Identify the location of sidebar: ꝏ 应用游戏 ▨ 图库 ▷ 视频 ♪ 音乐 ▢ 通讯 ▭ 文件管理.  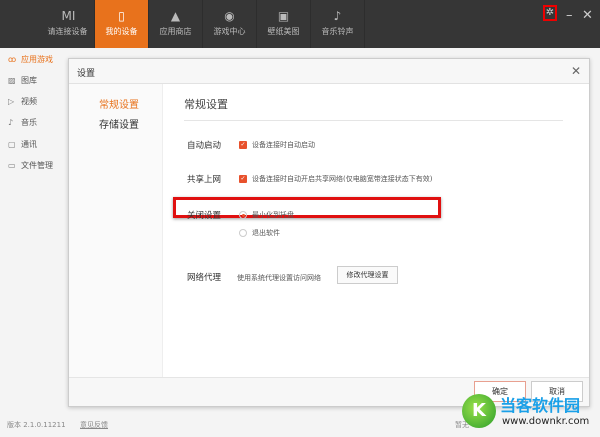
(34, 228).